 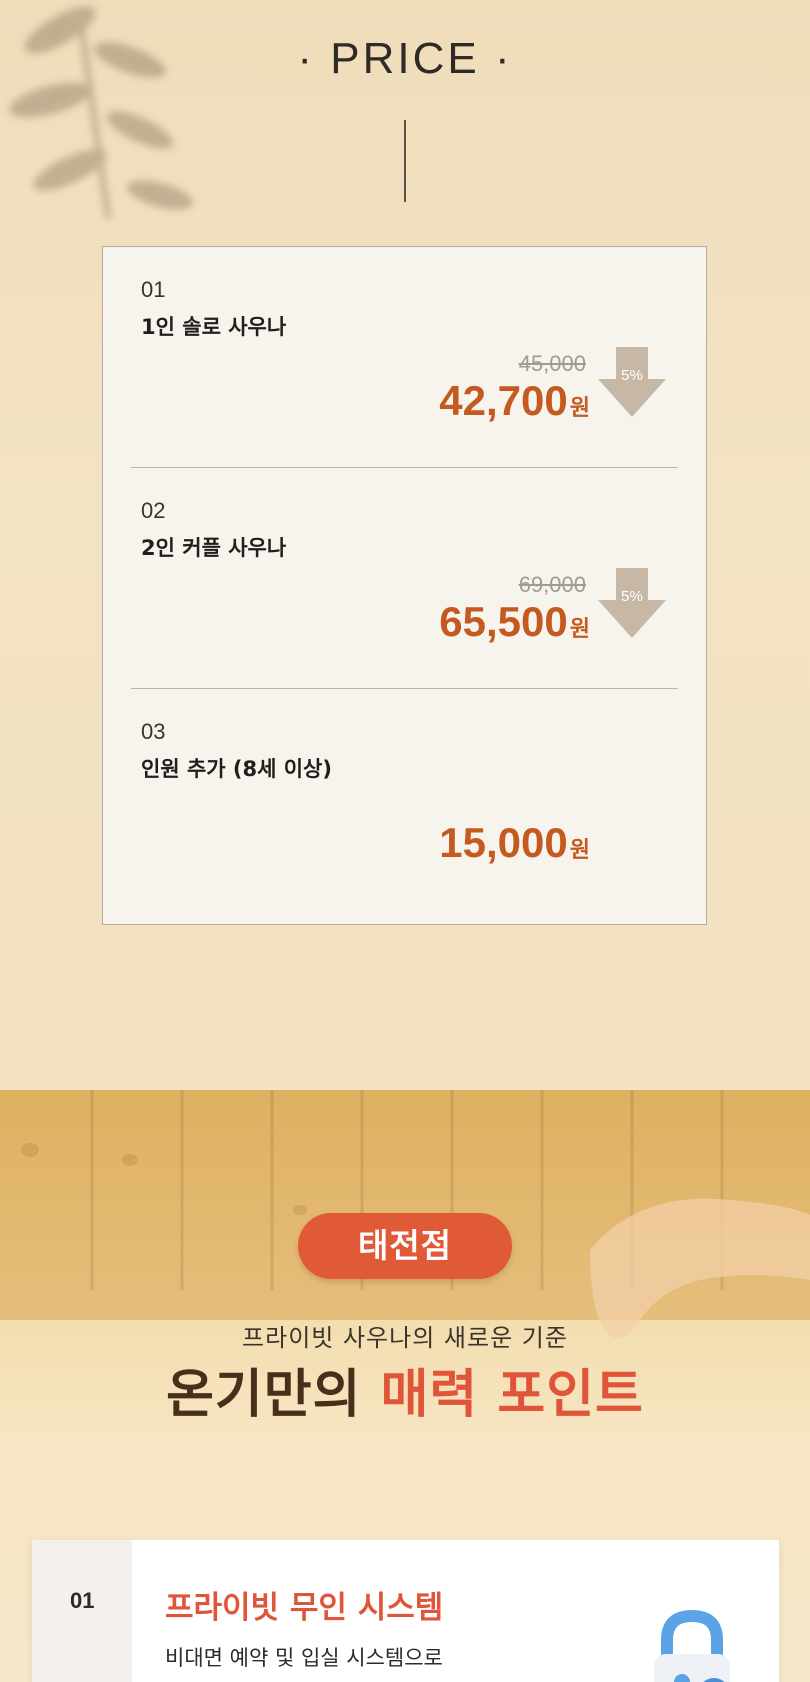 What do you see at coordinates (214, 548) in the screenshot?
I see `item-name: 2인 커플 사우나` at bounding box center [214, 548].